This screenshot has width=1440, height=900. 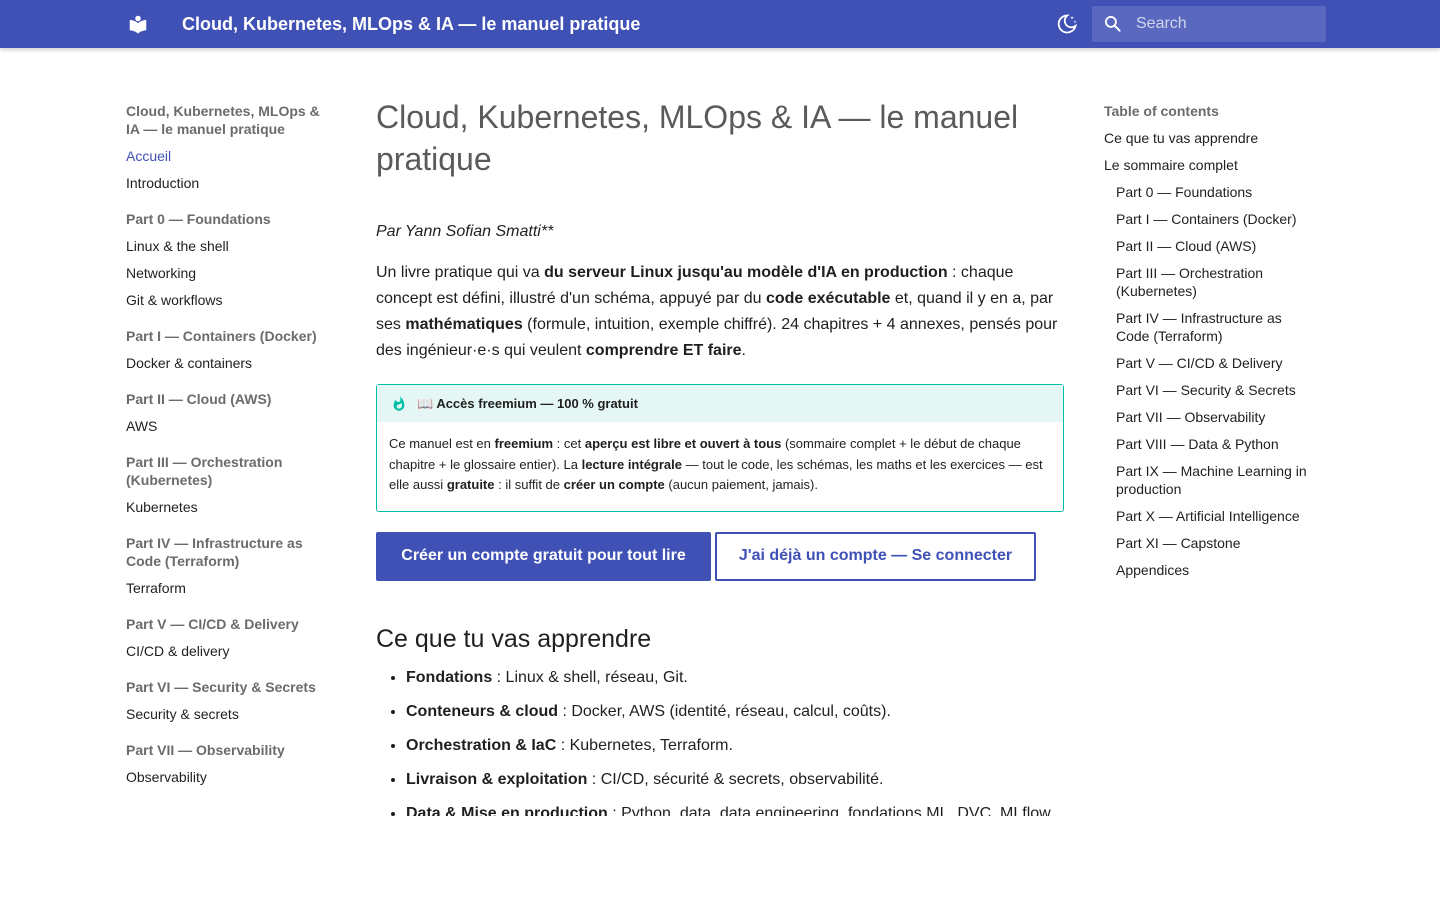 What do you see at coordinates (198, 219) in the screenshot?
I see `nav-section-part-0: Part 0 — Foundations` at bounding box center [198, 219].